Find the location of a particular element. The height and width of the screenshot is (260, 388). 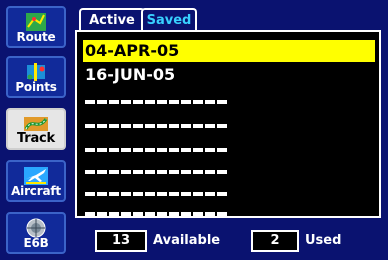

tab-saved: Saved is located at coordinates (169, 20).